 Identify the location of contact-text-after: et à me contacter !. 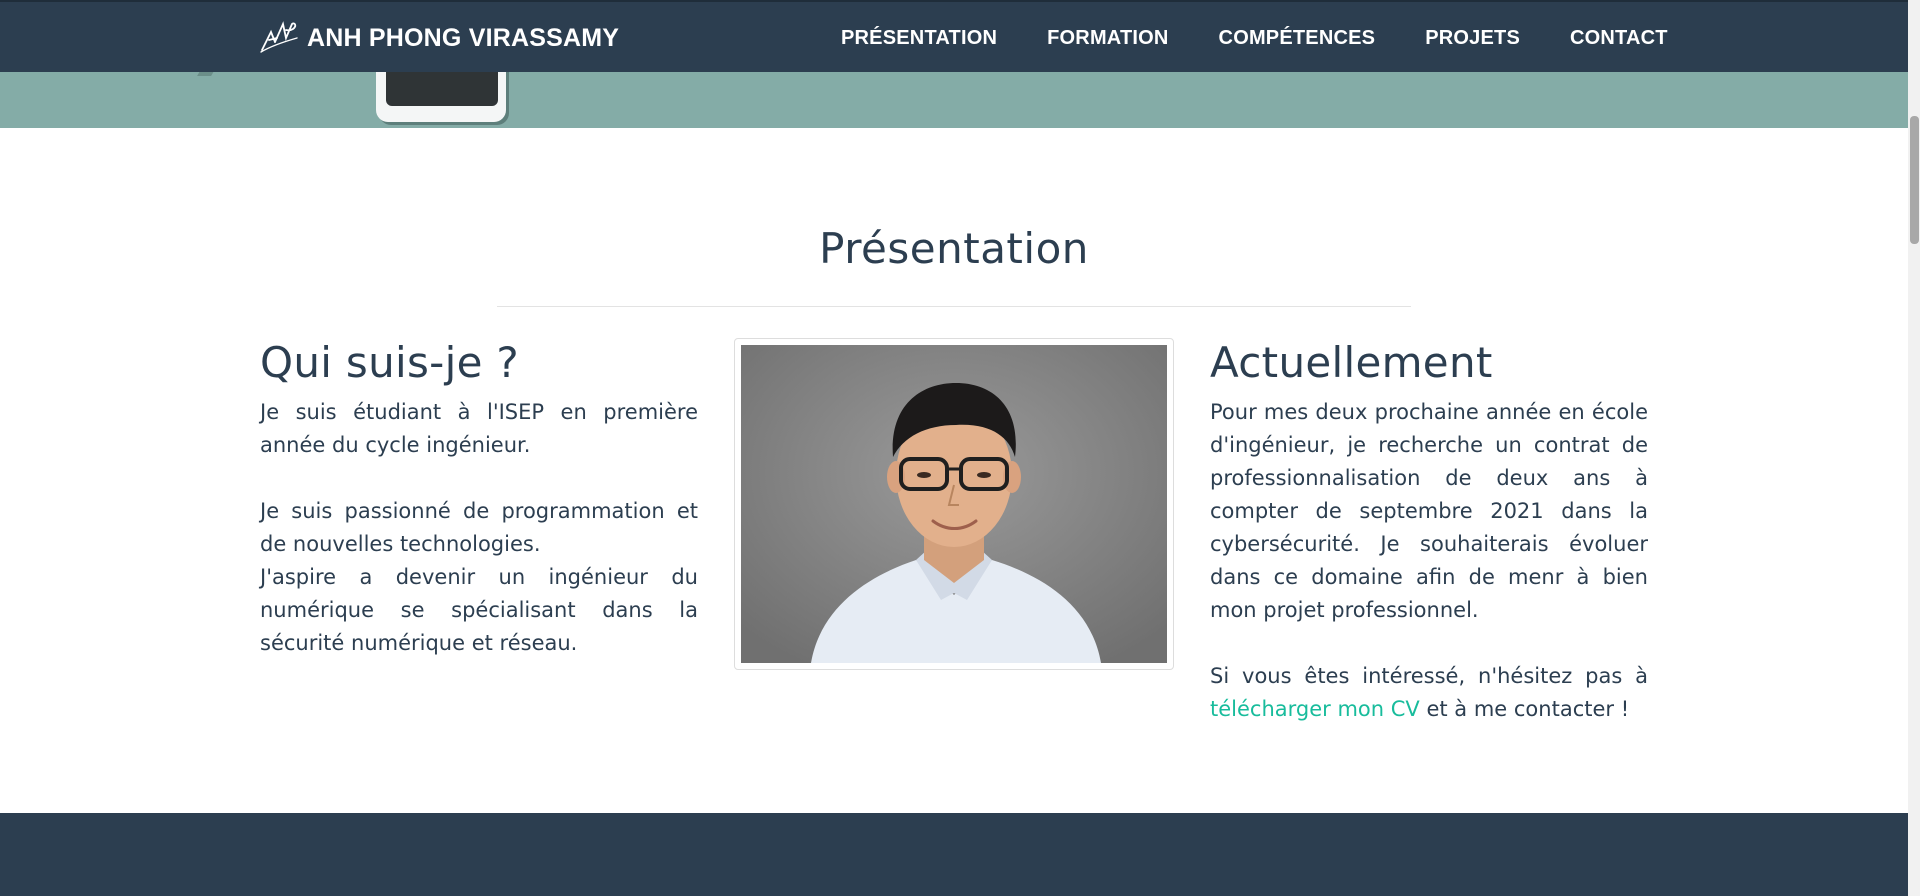
(1524, 709).